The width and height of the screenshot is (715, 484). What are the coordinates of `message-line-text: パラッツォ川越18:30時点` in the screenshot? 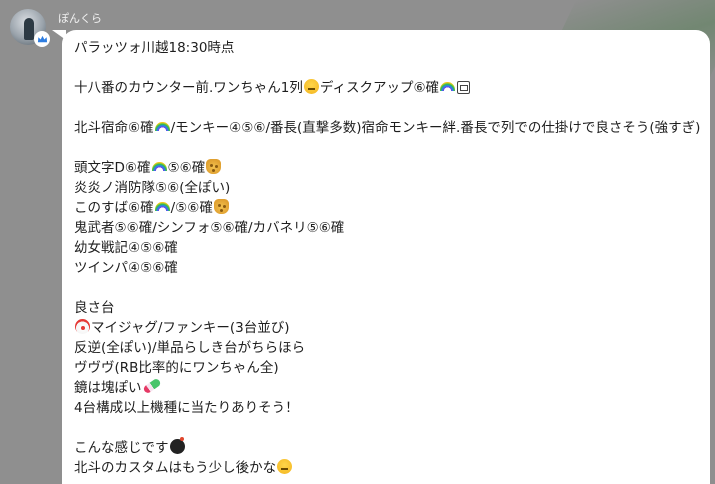 It's located at (154, 48).